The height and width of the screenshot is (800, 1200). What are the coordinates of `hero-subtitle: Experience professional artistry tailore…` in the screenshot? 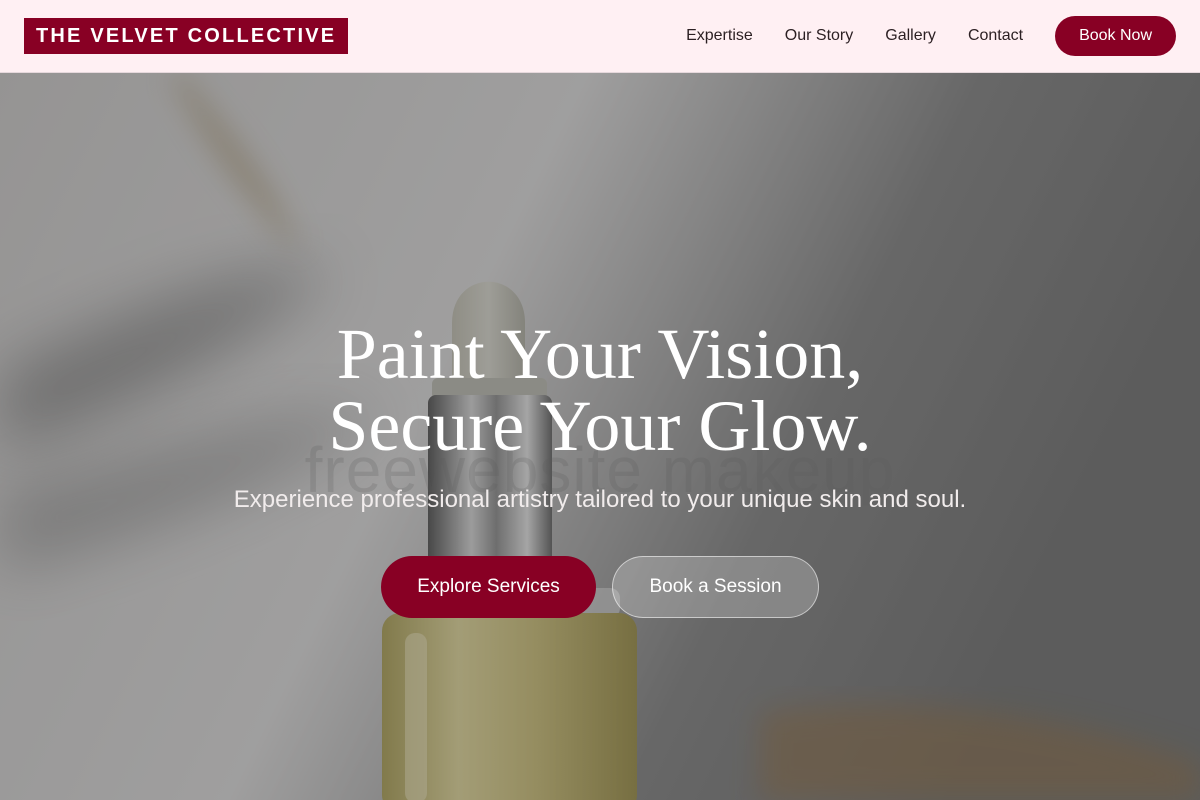 It's located at (600, 499).